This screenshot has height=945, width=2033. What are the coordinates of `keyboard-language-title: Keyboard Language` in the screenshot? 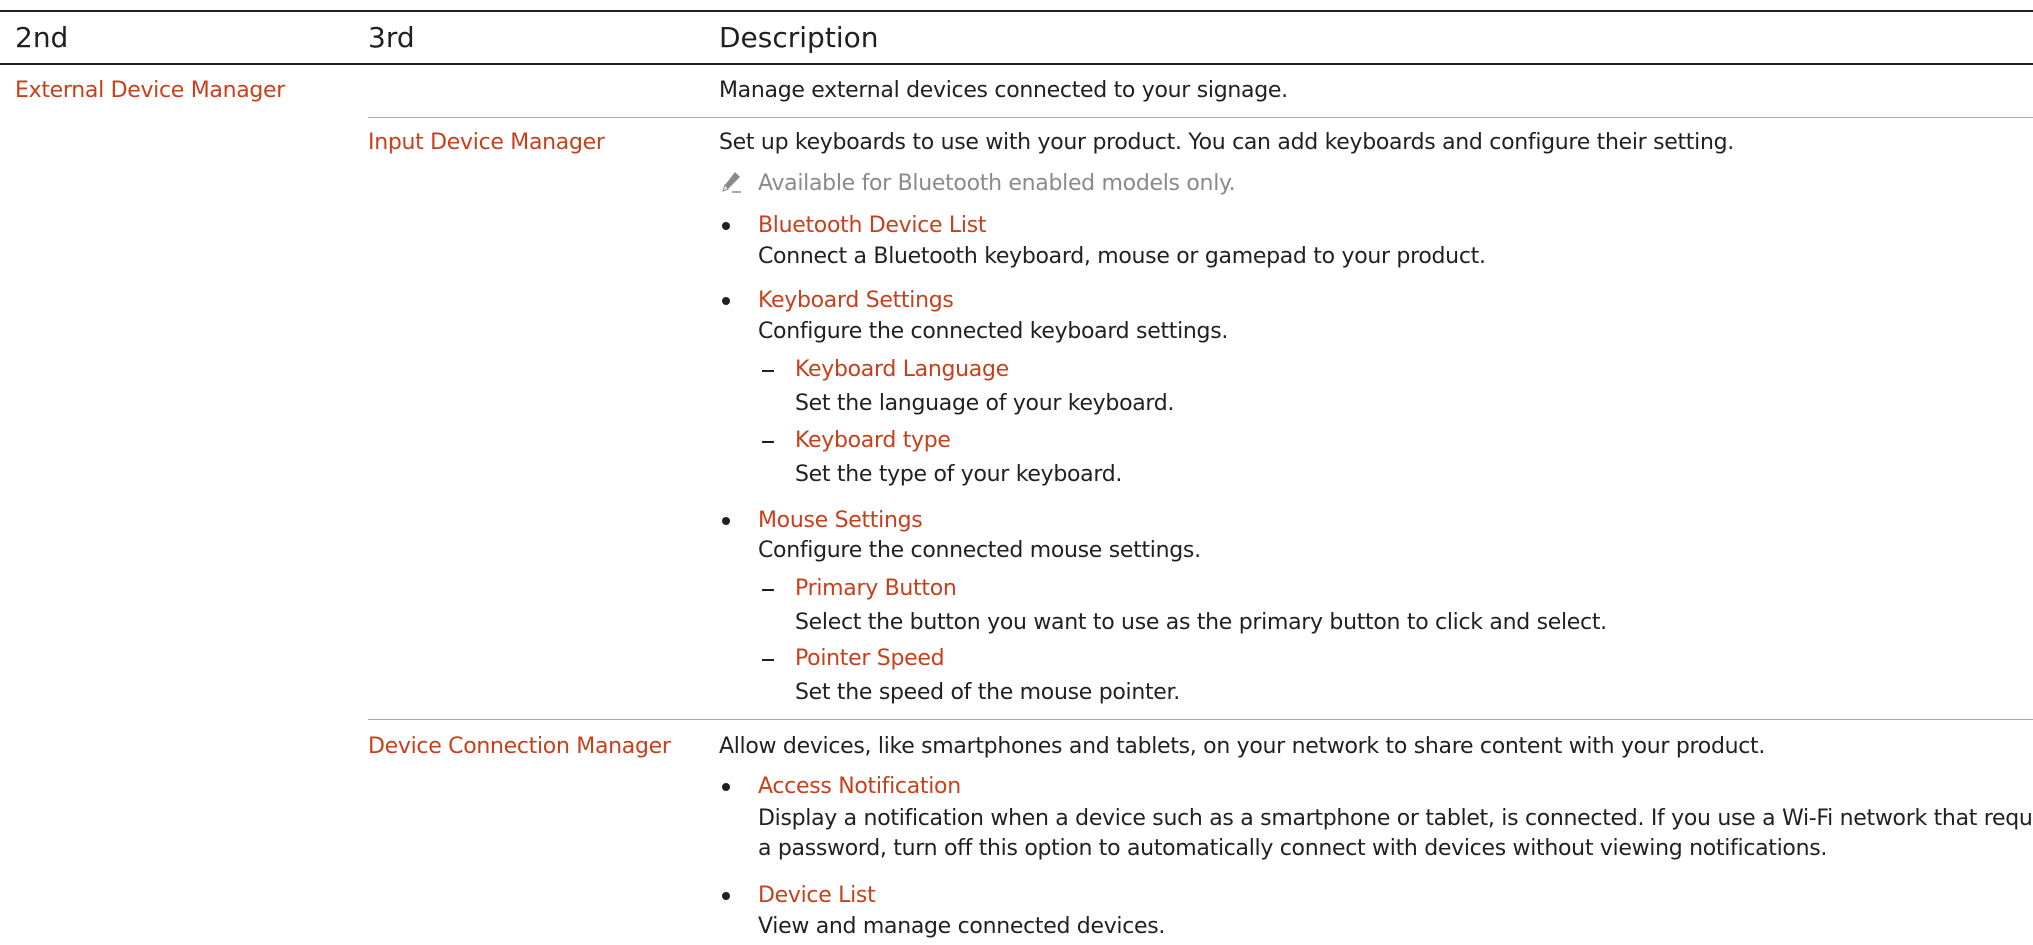 It's located at (902, 369).